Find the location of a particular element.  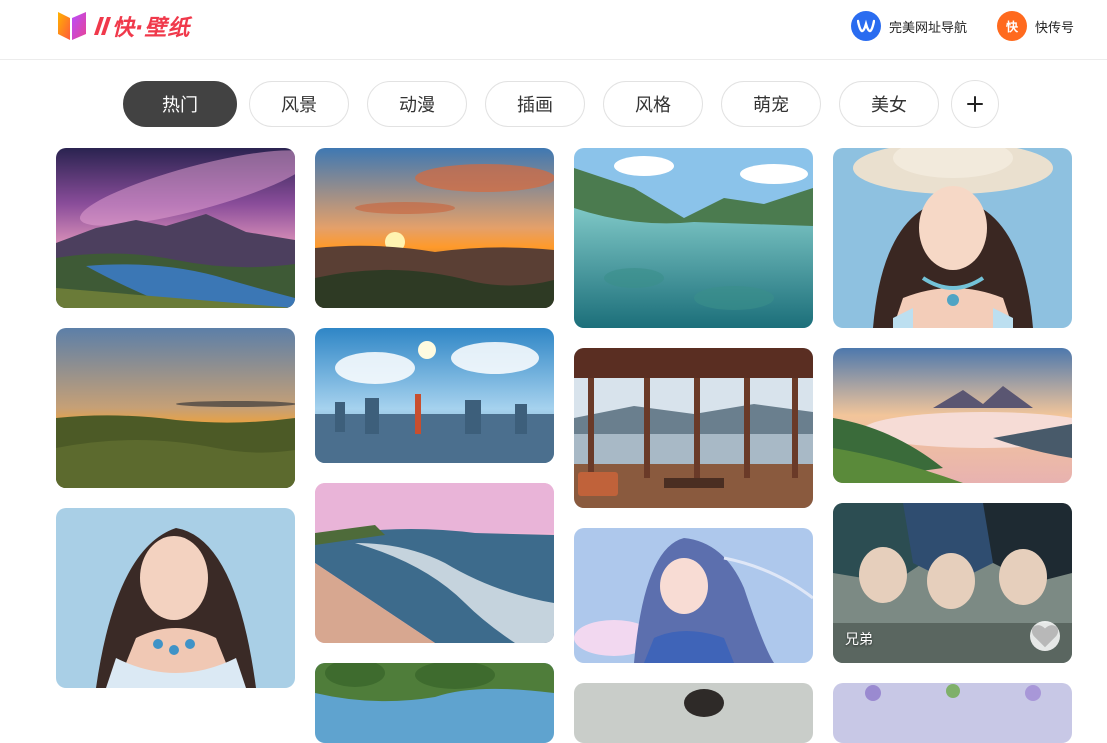

site-logo: 快·壁纸 is located at coordinates (123, 26).